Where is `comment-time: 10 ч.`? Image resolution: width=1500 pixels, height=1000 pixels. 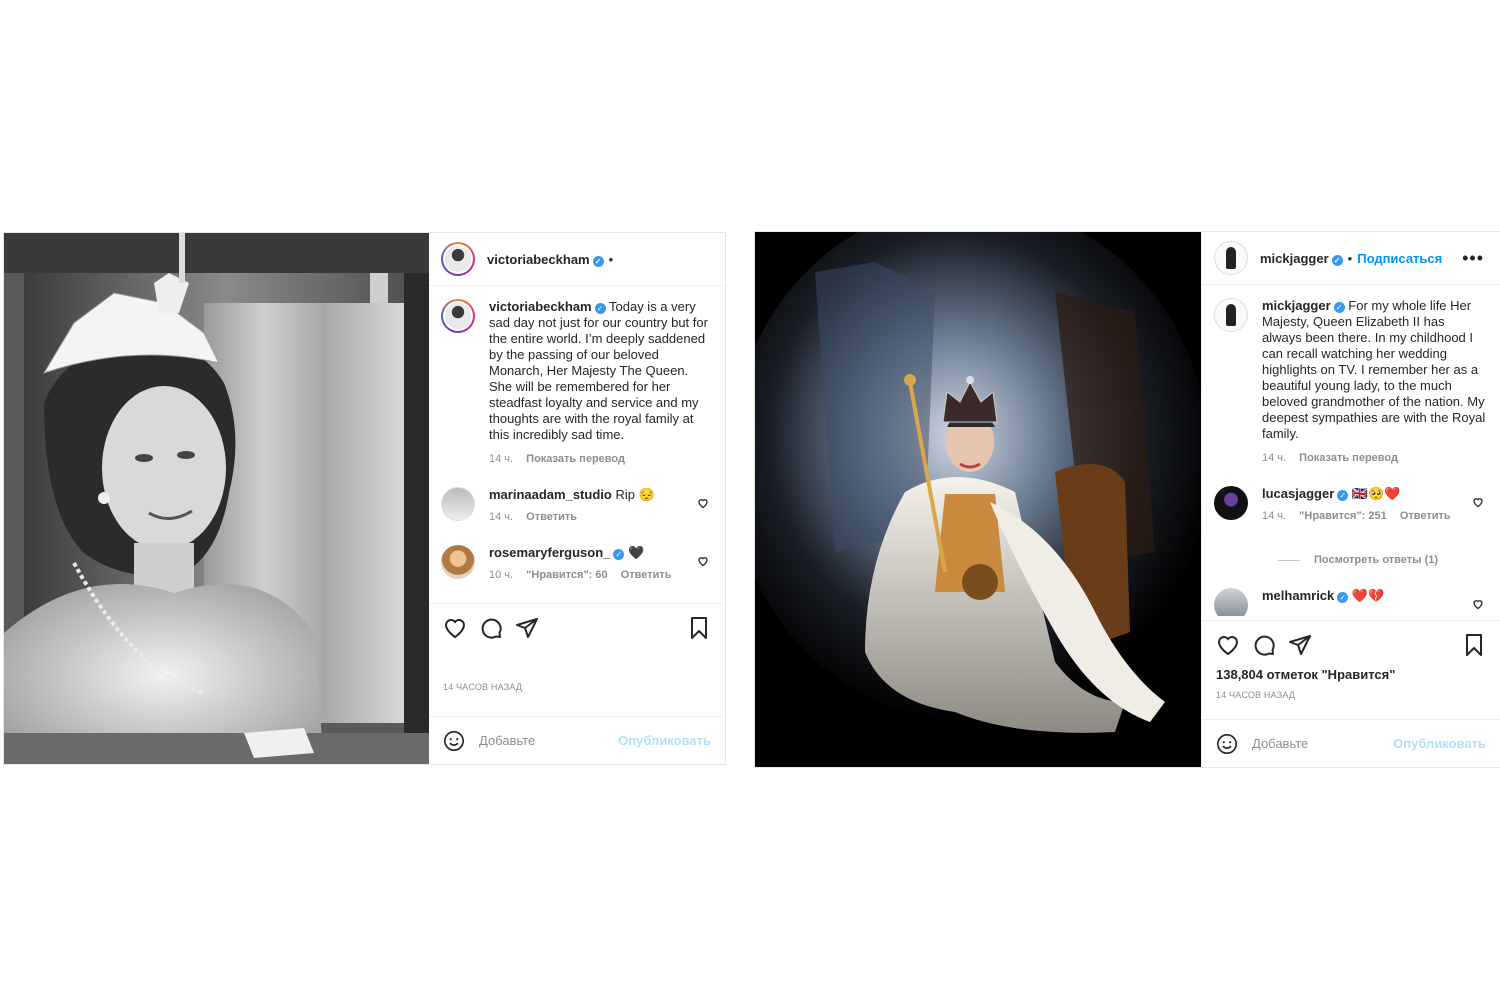 comment-time: 10 ч. is located at coordinates (501, 575).